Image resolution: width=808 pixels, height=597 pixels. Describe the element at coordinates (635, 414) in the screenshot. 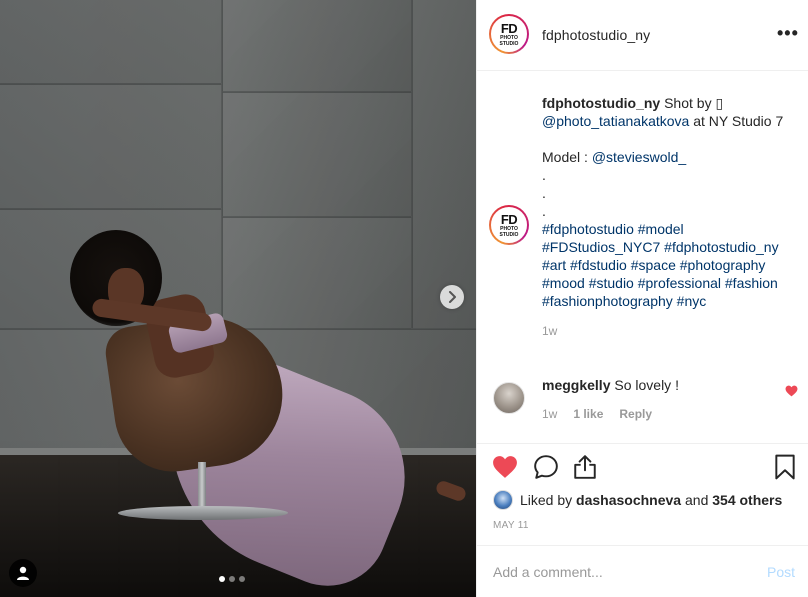

I see `reply-button: Reply` at that location.